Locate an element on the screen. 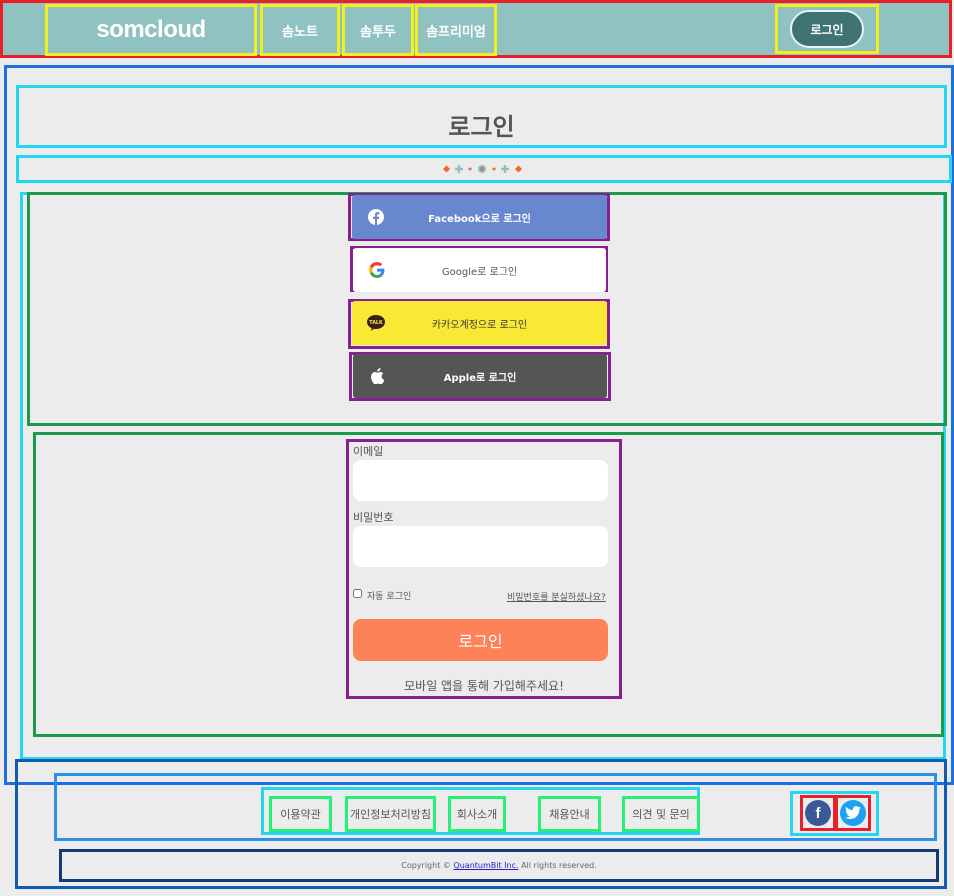 This screenshot has width=954, height=896. footer-link-contact-label: 의견 및 문의 is located at coordinates (661, 814).